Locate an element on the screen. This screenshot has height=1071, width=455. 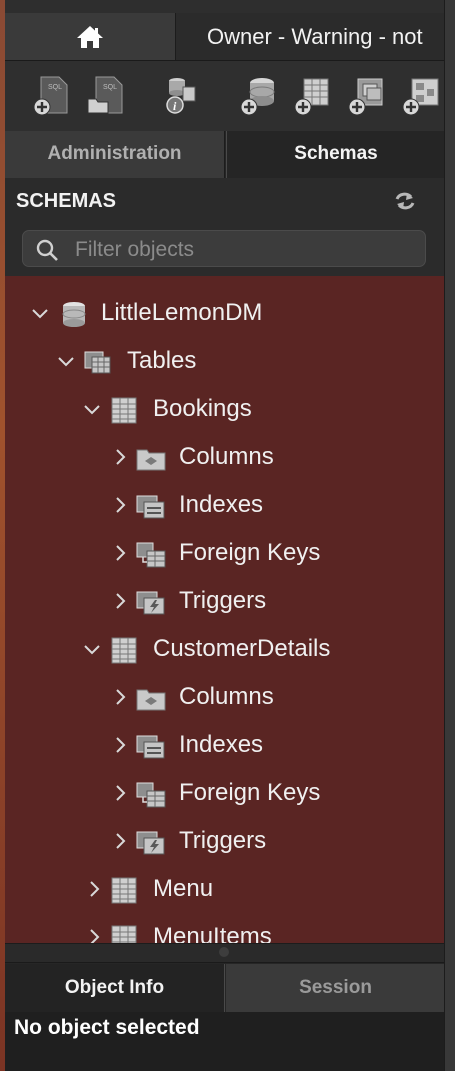
tree-item-table-customerdetails: CustomerDetails is located at coordinates (225, 650).